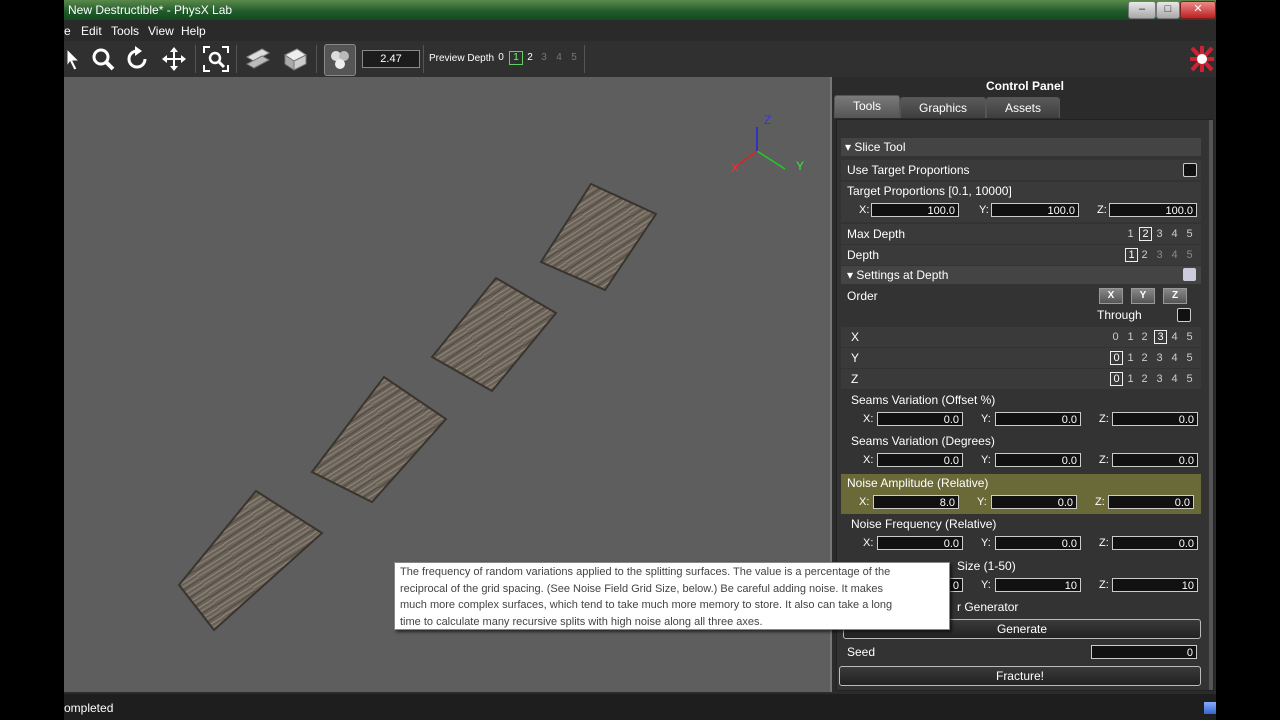 The height and width of the screenshot is (720, 1280). What do you see at coordinates (258, 59) in the screenshot?
I see `explode-view-button` at bounding box center [258, 59].